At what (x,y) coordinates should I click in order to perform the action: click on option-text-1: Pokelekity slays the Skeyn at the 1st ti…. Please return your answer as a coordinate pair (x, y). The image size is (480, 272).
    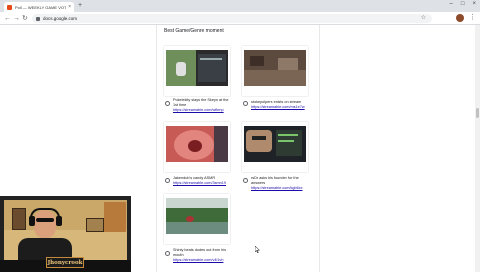
    Looking at the image, I should click on (201, 102).